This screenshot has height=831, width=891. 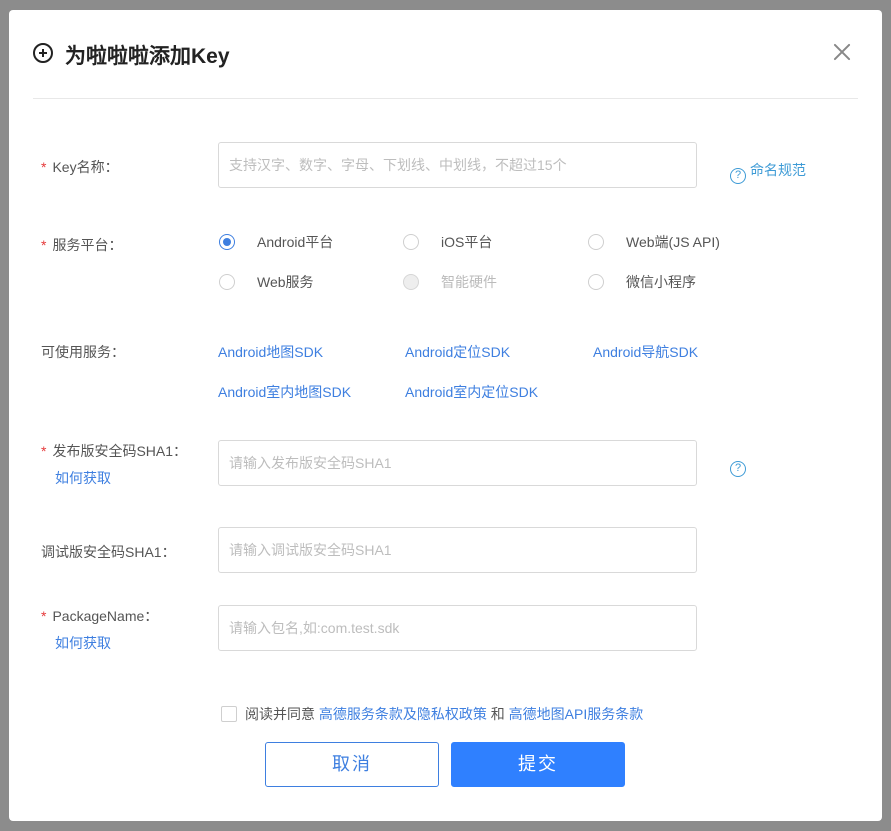 What do you see at coordinates (576, 714) in the screenshot?
I see `map-api-terms-link: 高德地图API服务条款` at bounding box center [576, 714].